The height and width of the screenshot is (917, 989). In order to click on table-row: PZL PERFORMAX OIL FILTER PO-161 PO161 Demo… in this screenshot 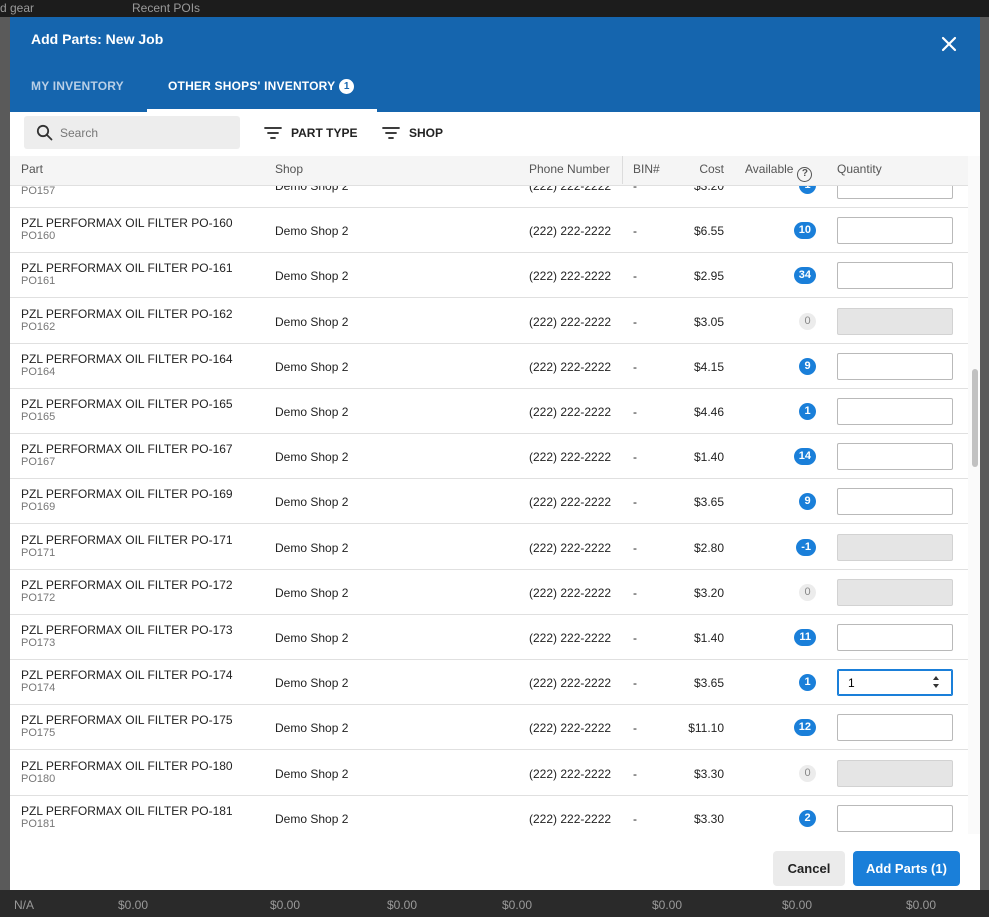, I will do `click(489, 276)`.